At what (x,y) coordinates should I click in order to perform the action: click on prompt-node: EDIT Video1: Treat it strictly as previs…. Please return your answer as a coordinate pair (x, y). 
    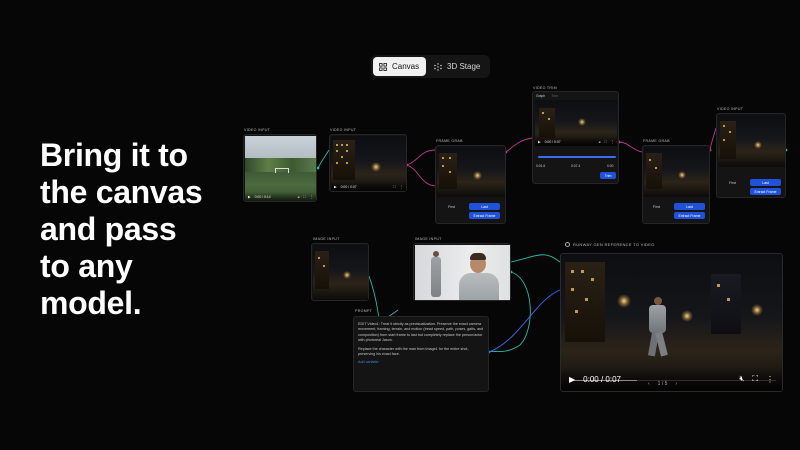
    Looking at the image, I should click on (421, 354).